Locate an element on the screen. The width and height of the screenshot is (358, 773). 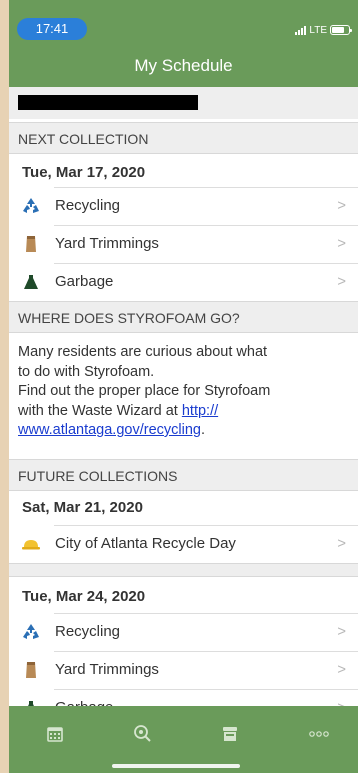
recycling-link: www.atlantaga.gov/recycling is located at coordinates (109, 430).